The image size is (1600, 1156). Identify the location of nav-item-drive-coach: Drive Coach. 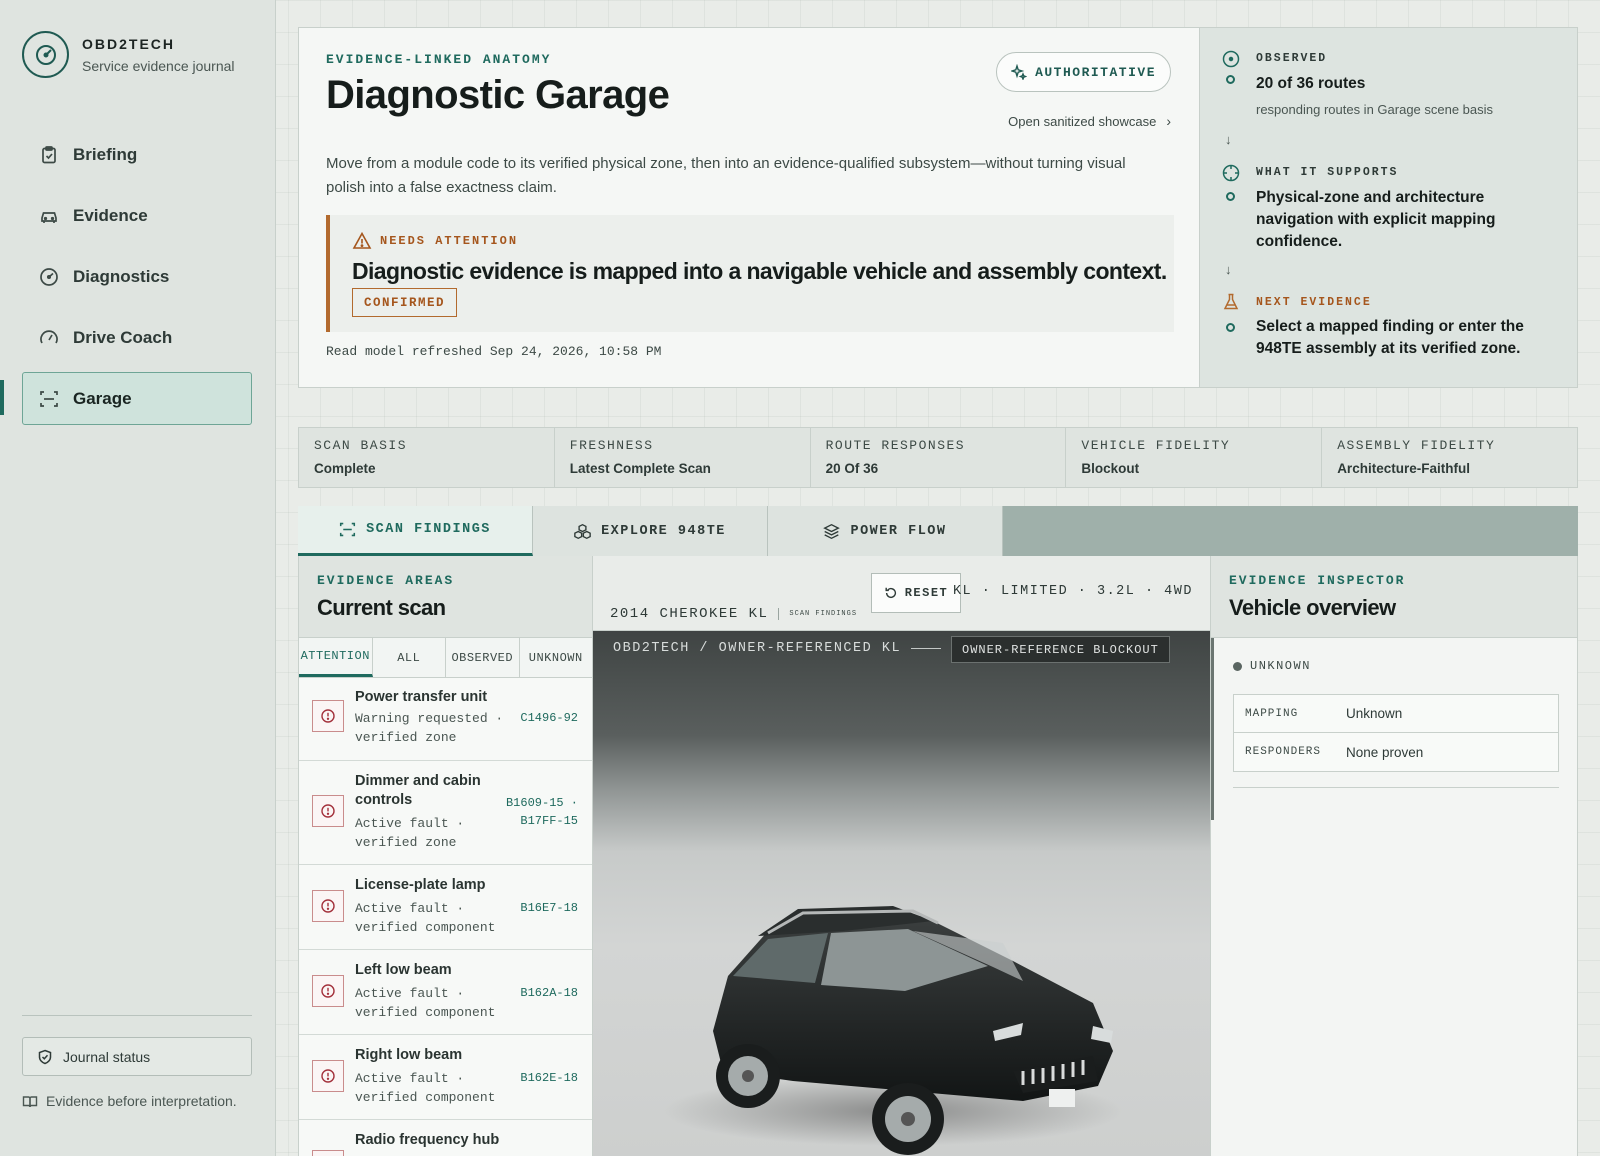
(137, 337).